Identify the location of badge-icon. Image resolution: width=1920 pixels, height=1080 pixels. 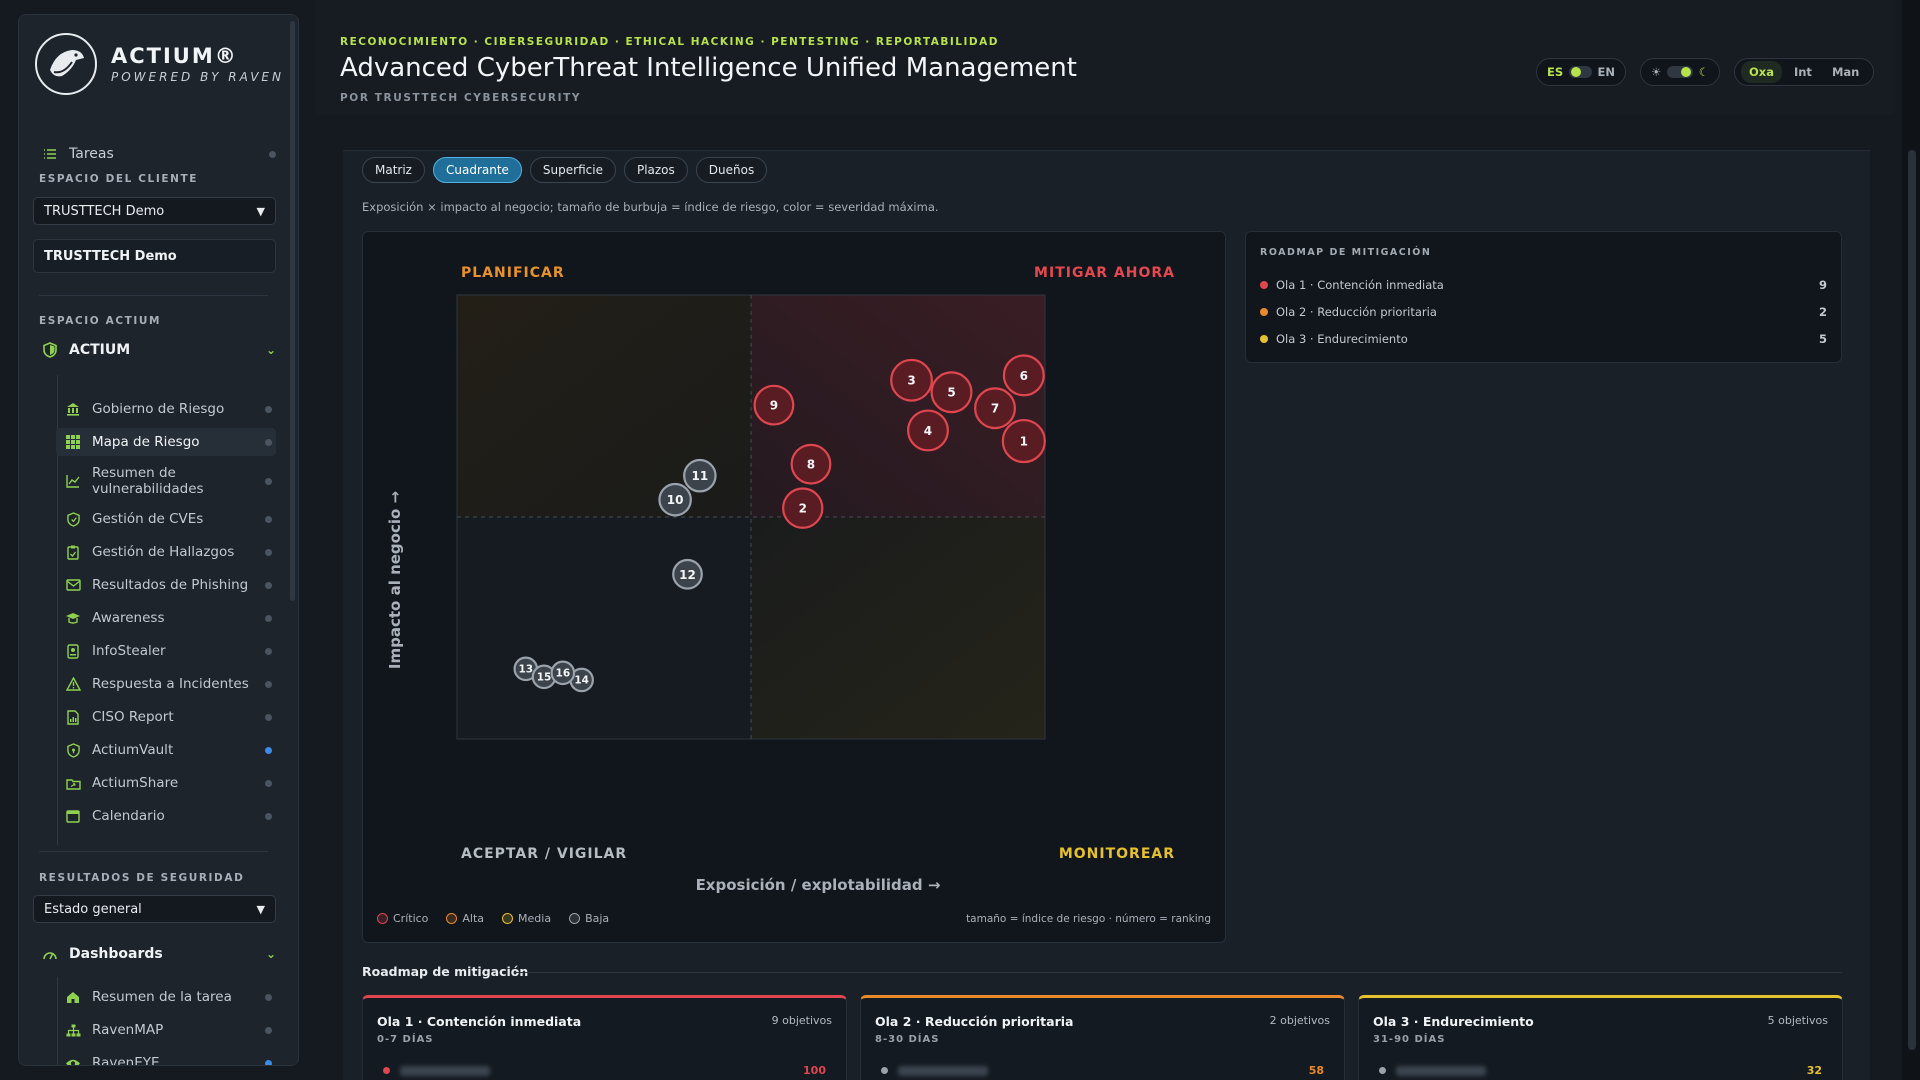
(73, 651).